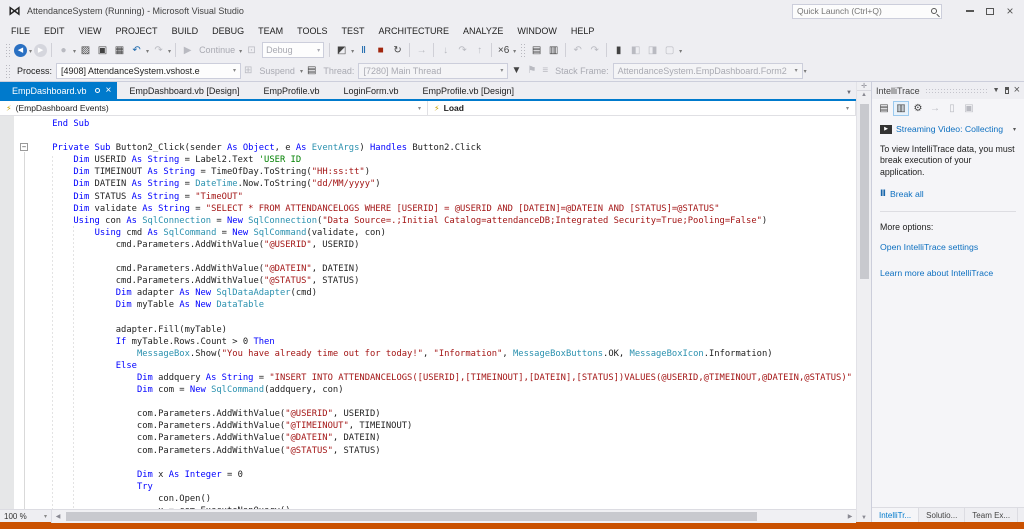  Describe the element at coordinates (270, 31) in the screenshot. I see `menu-team: TEAM` at that location.